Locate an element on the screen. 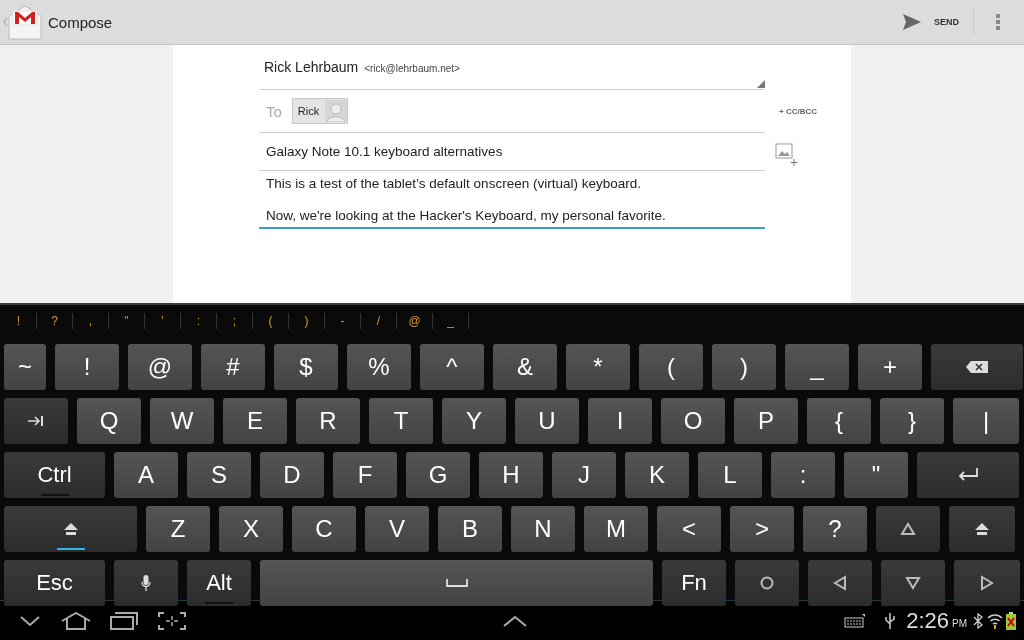 This screenshot has height=640, width=1024. subject-field: Galaxy Note 10.1 keyboard alternatives is located at coordinates (512, 152).